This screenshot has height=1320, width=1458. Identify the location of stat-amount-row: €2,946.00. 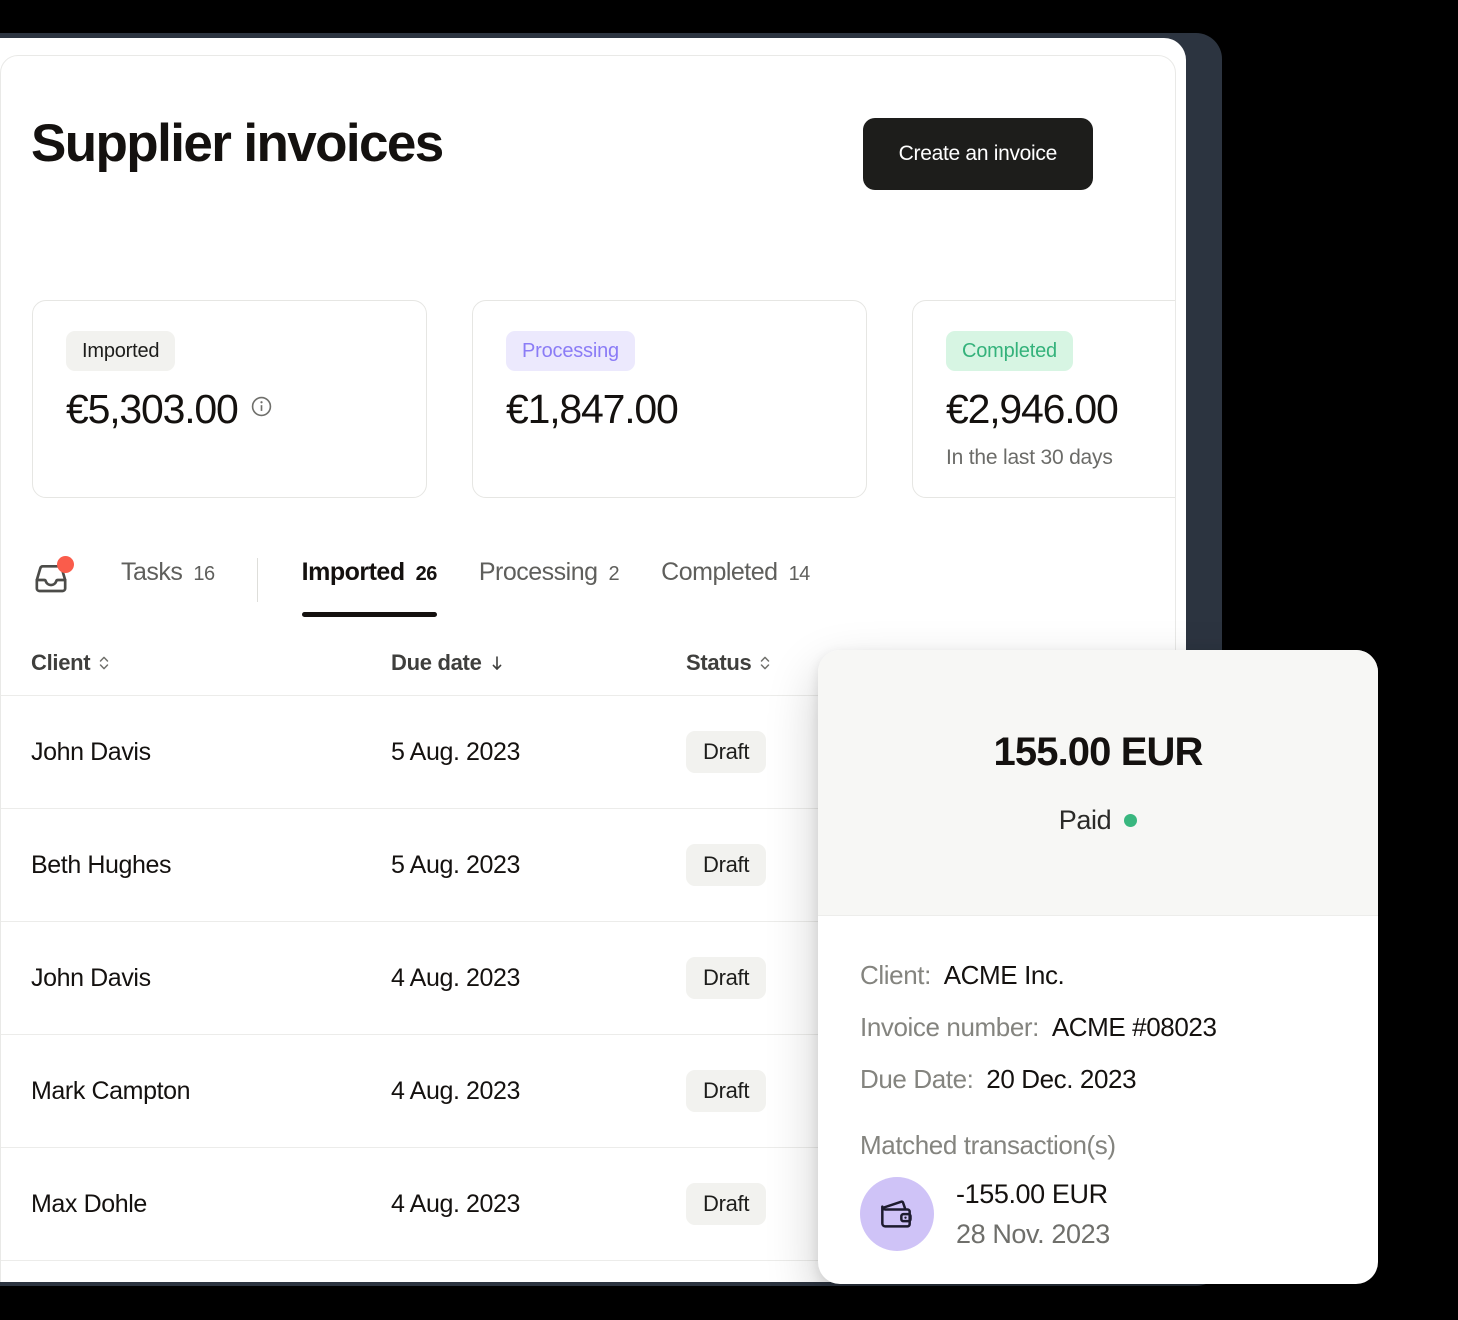
(1060, 409).